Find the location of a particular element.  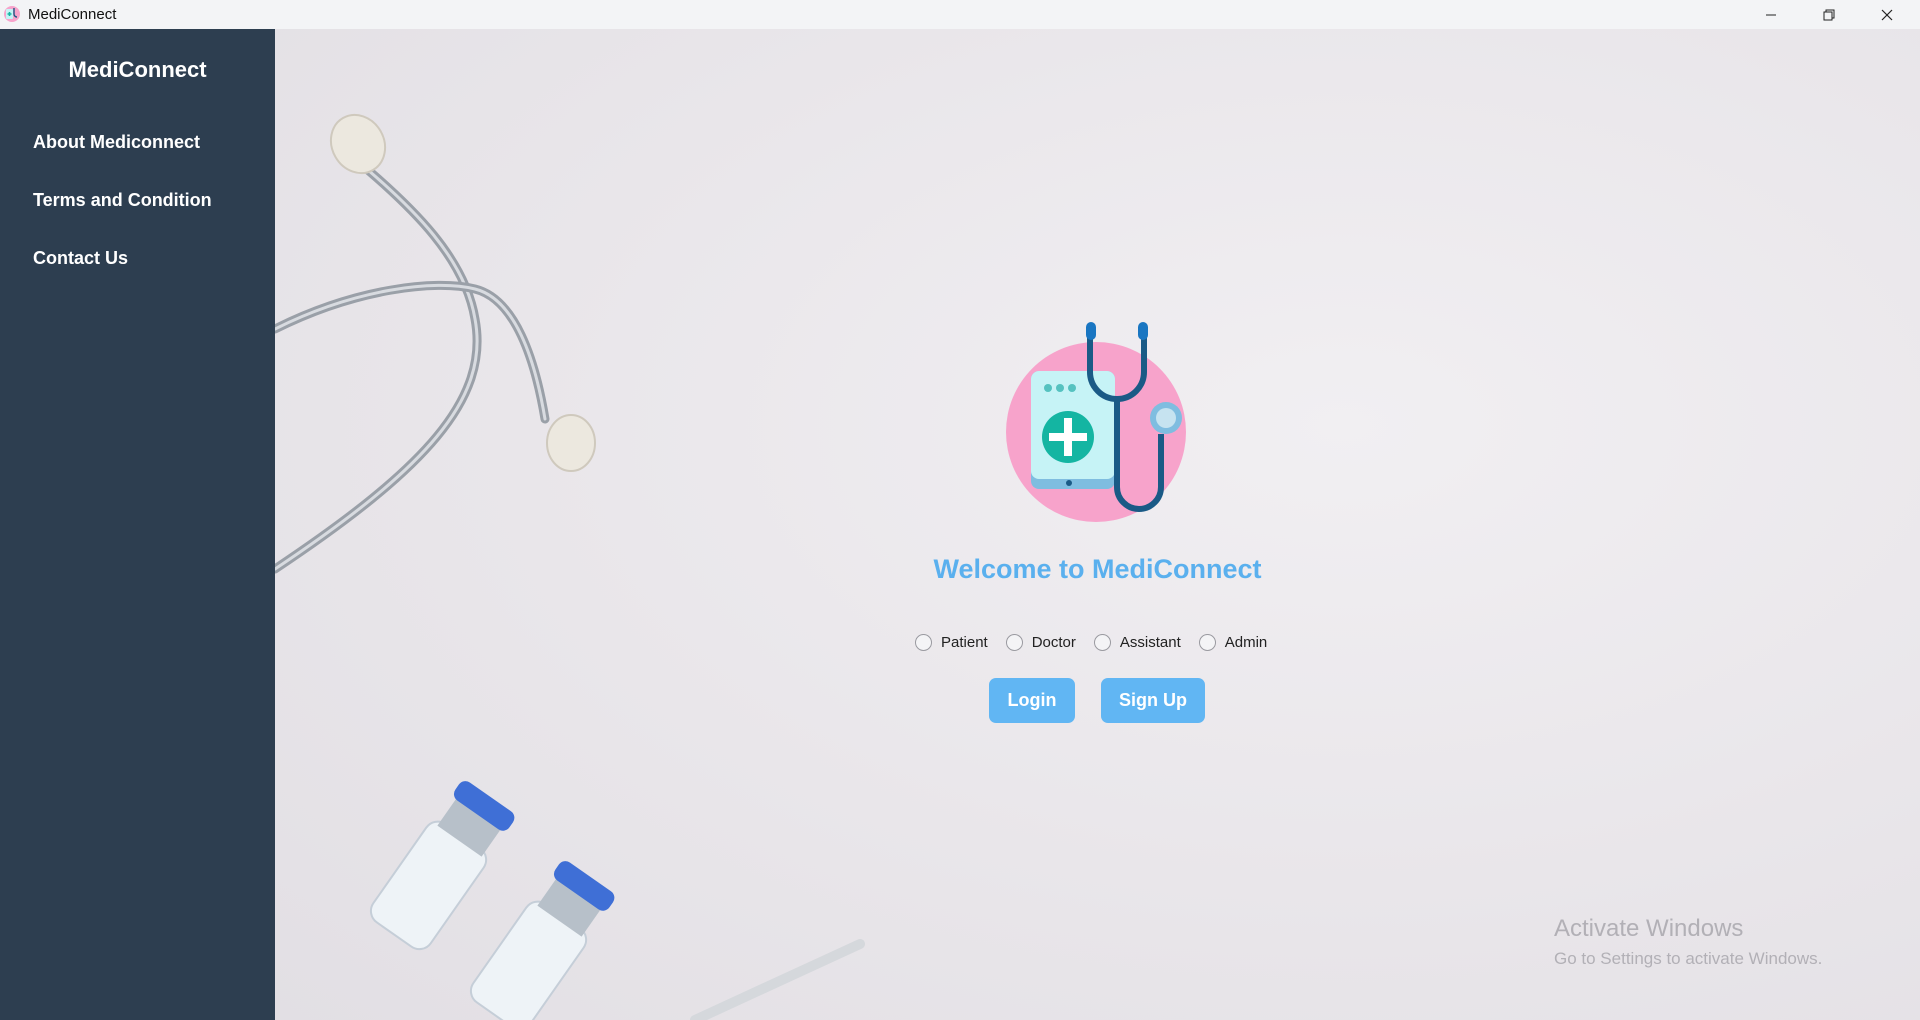

admin-label: Admin is located at coordinates (1246, 642).